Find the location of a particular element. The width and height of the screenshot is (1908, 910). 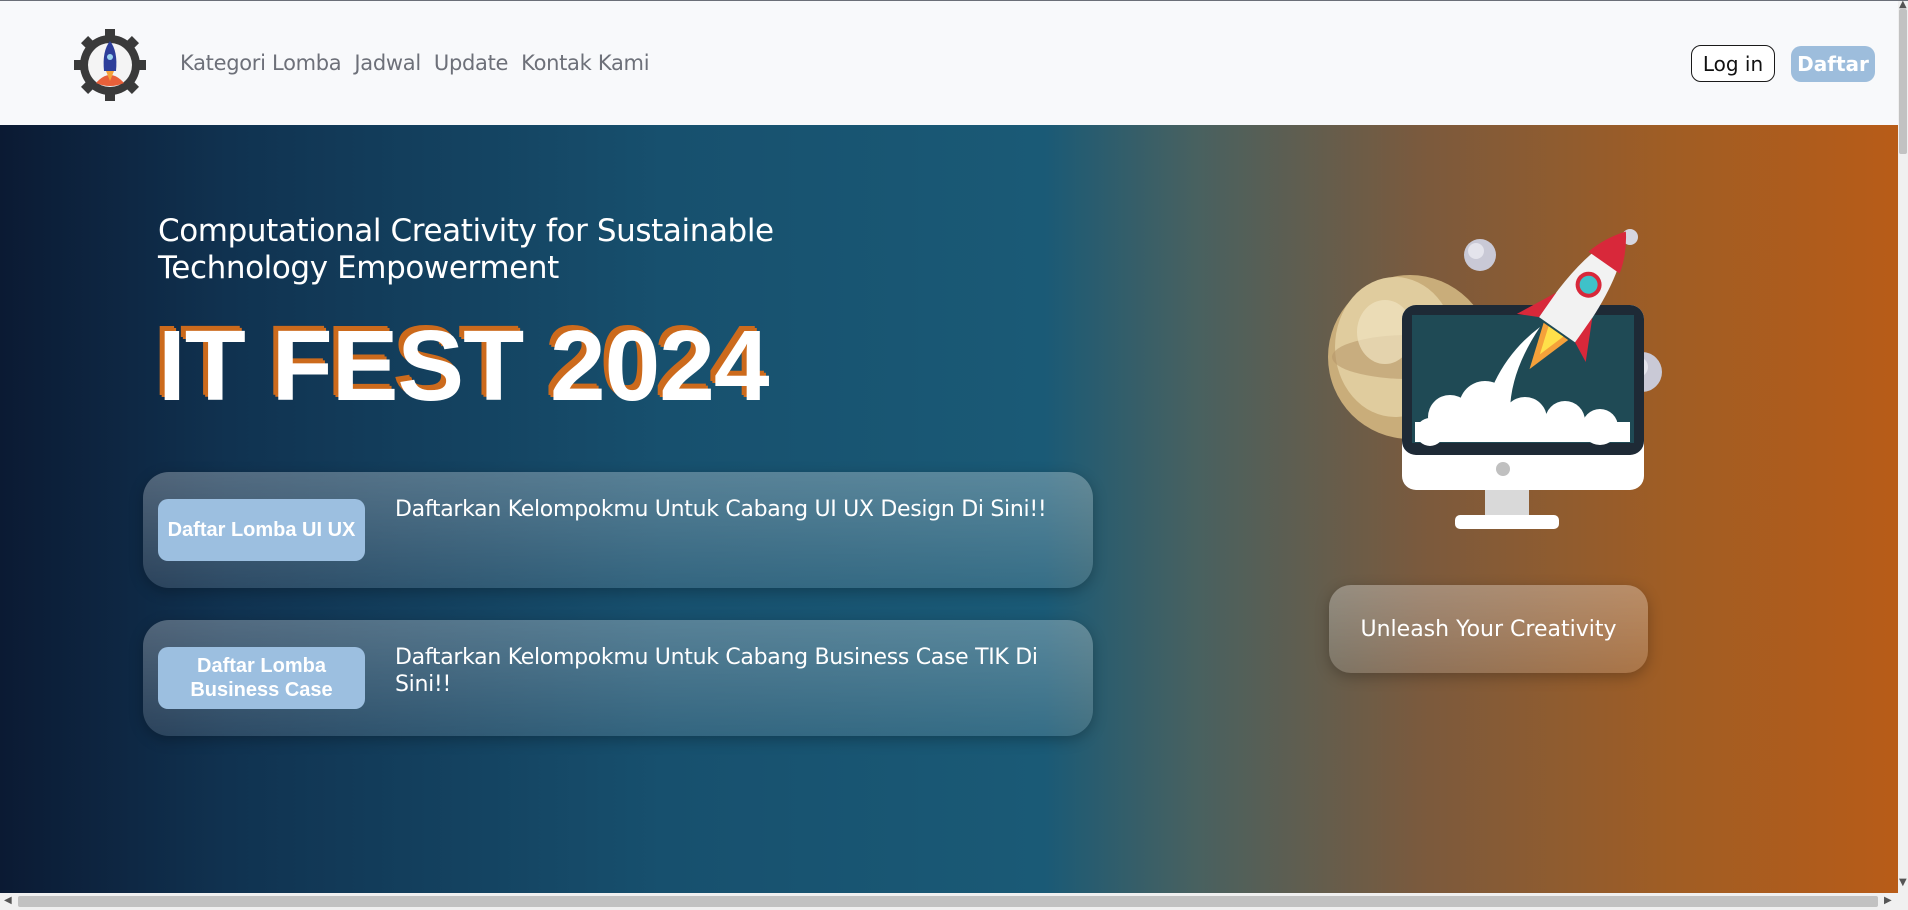

scroll-right-icon: ▶ is located at coordinates (1888, 900).